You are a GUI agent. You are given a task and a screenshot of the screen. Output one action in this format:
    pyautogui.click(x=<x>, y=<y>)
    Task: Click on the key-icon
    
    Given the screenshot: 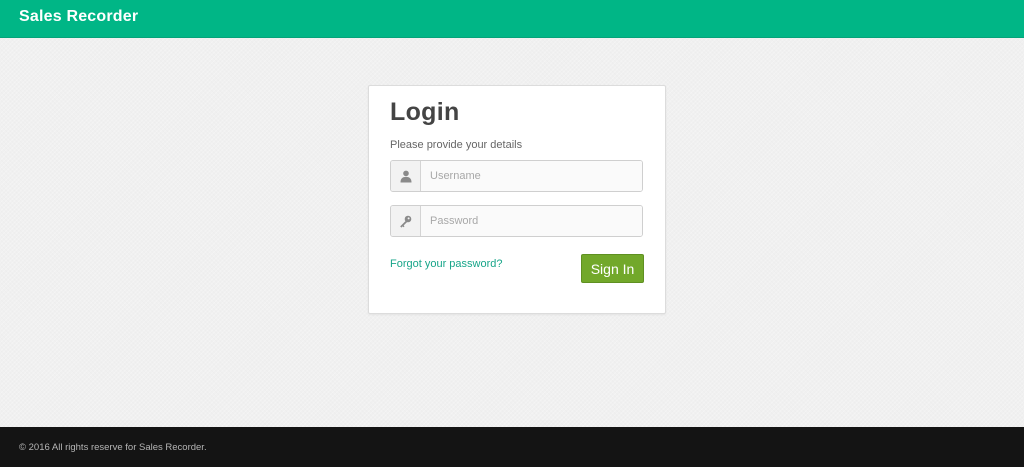 What is the action you would take?
    pyautogui.click(x=406, y=221)
    